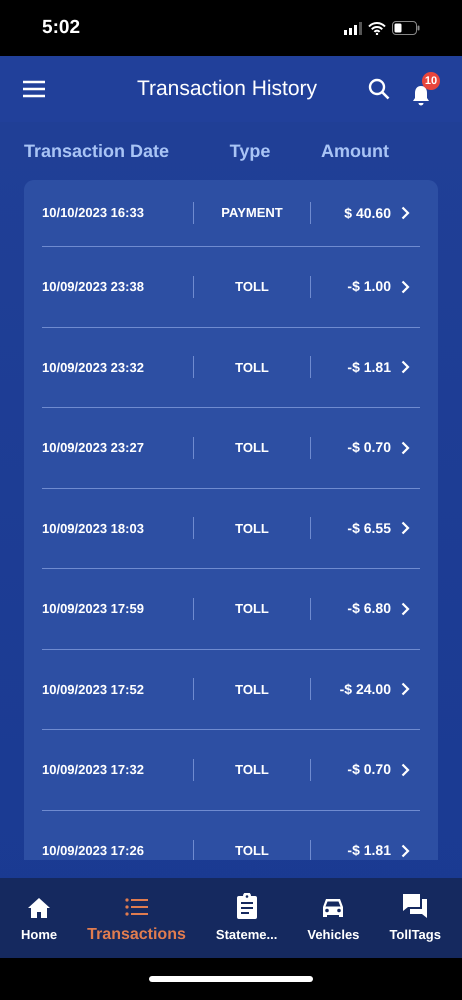  Describe the element at coordinates (136, 907) in the screenshot. I see `list-icon` at that location.